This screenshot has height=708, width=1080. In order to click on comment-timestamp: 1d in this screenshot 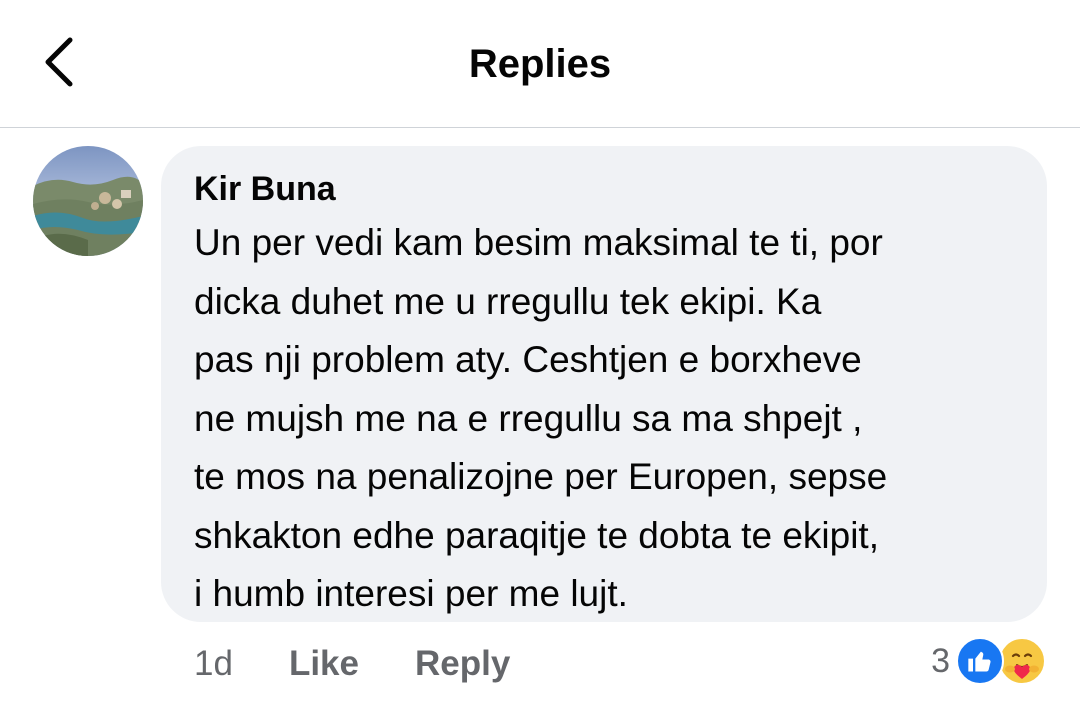, I will do `click(213, 664)`.